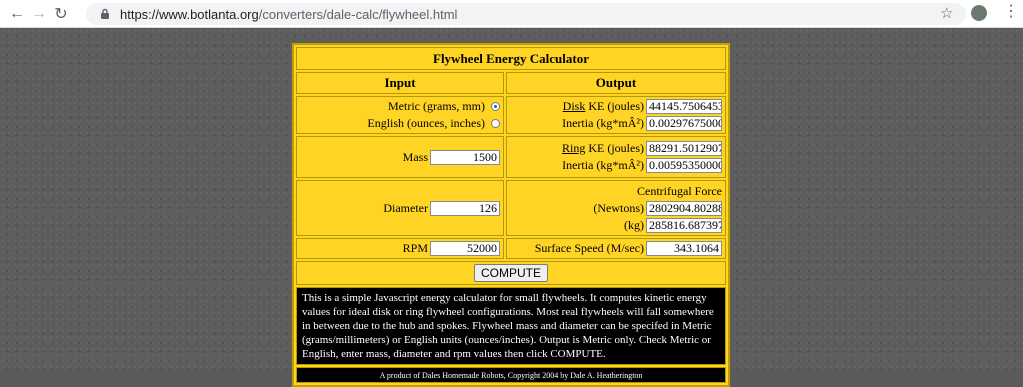 This screenshot has height=387, width=1023. I want to click on surface-speed-output: 343.1064, so click(684, 248).